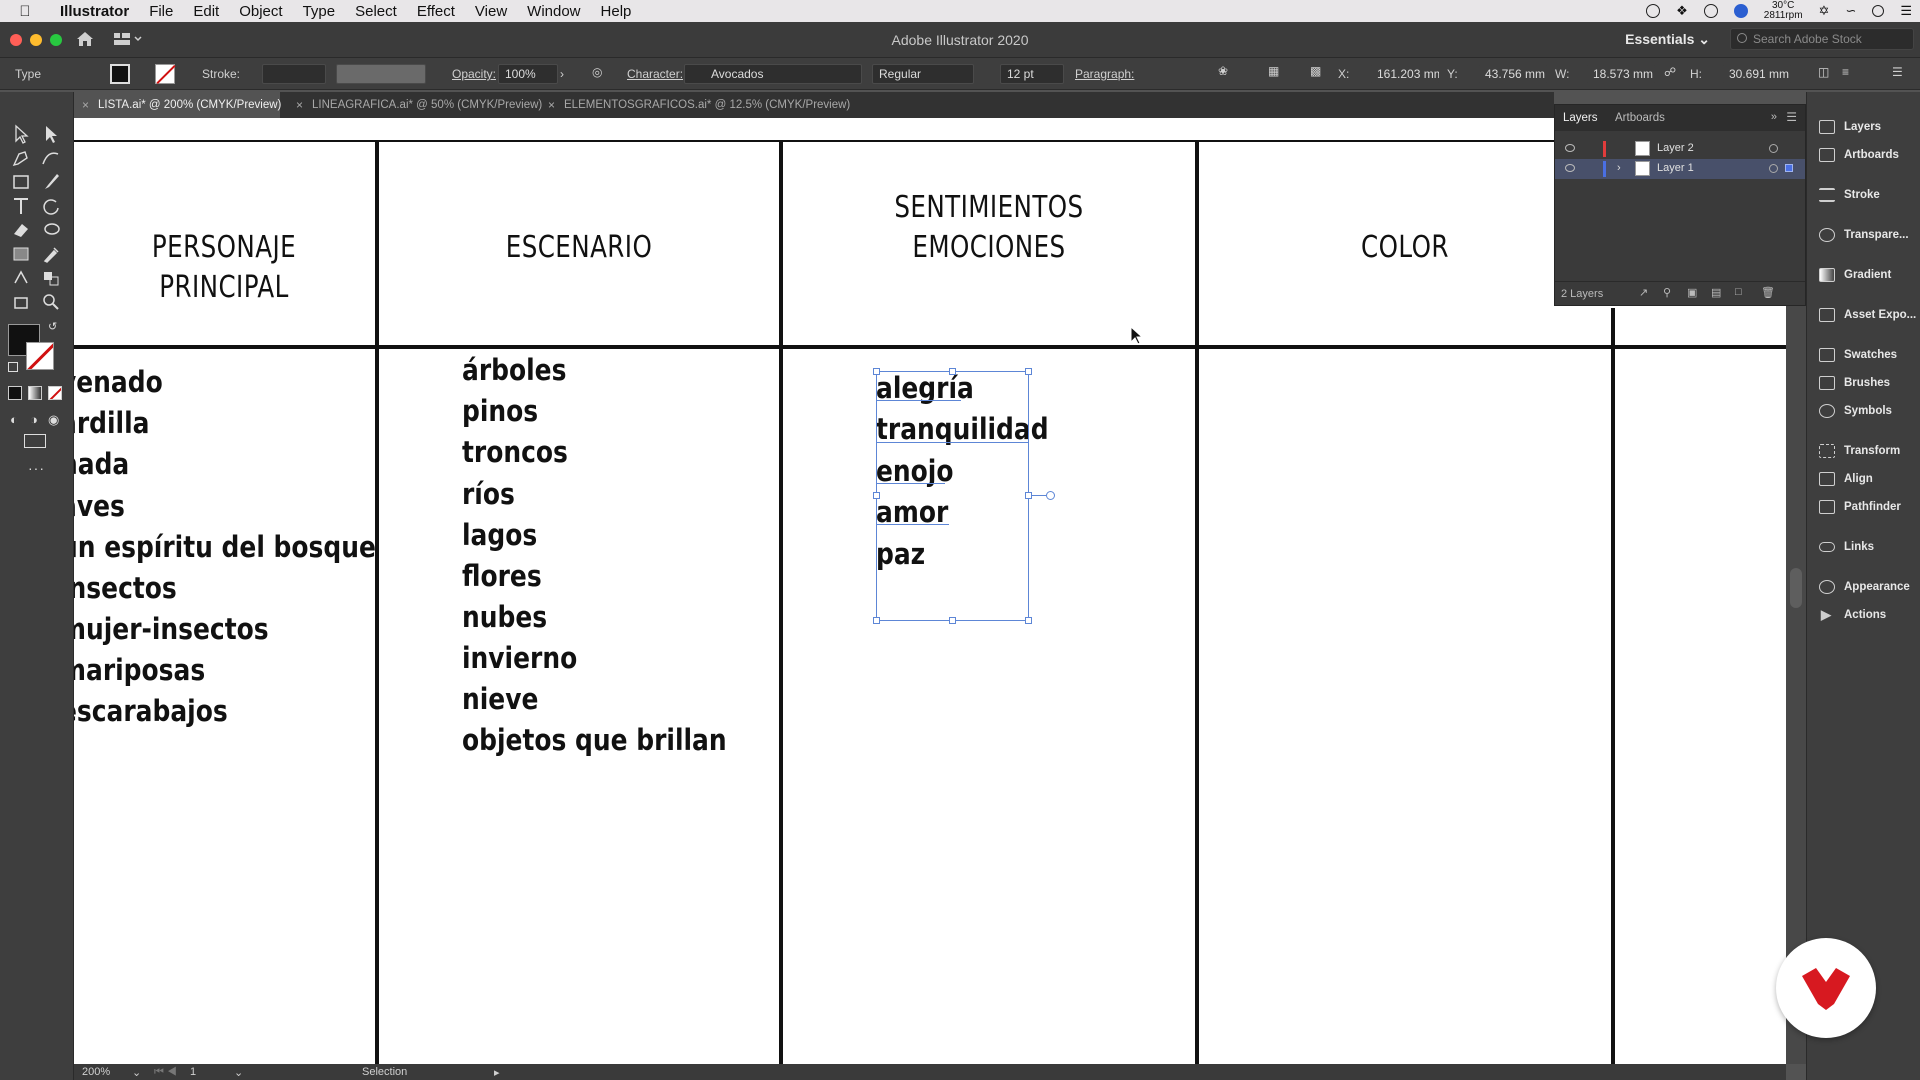  I want to click on font-style-field: Regular, so click(923, 74).